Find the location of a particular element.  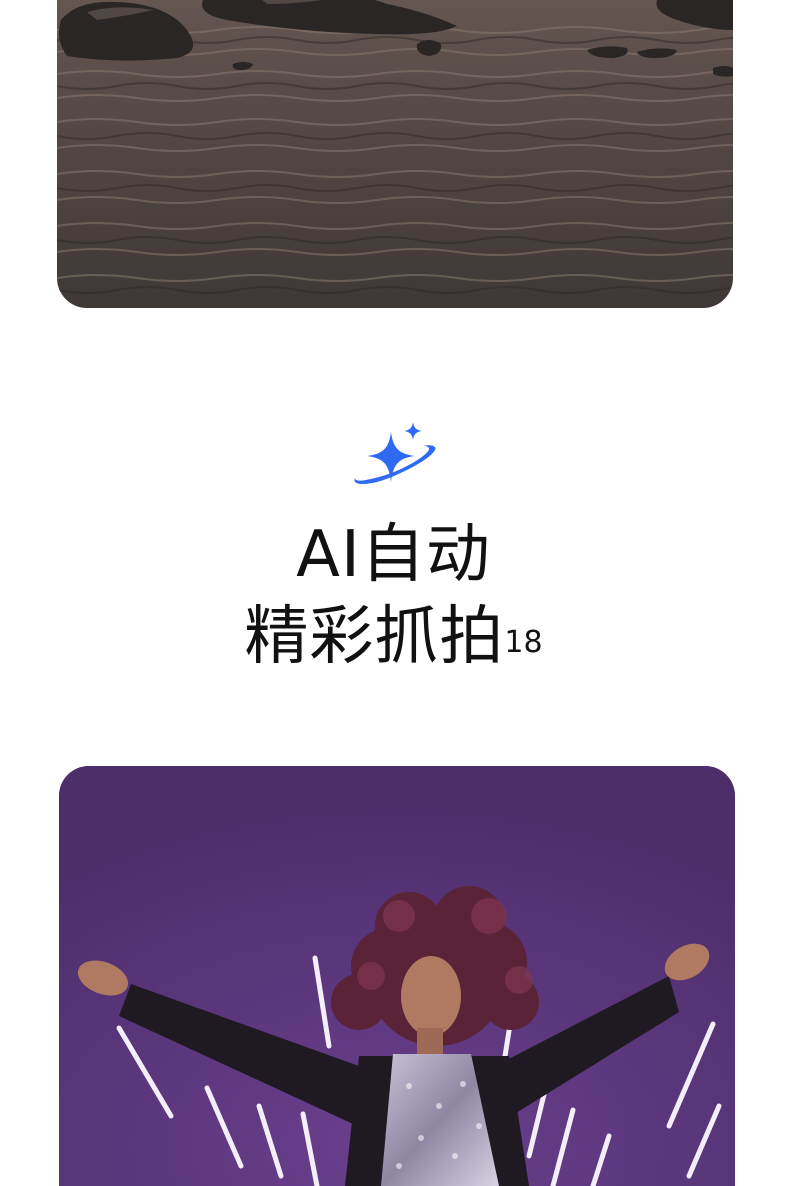

footnote-marker: 18 is located at coordinates (523, 642).